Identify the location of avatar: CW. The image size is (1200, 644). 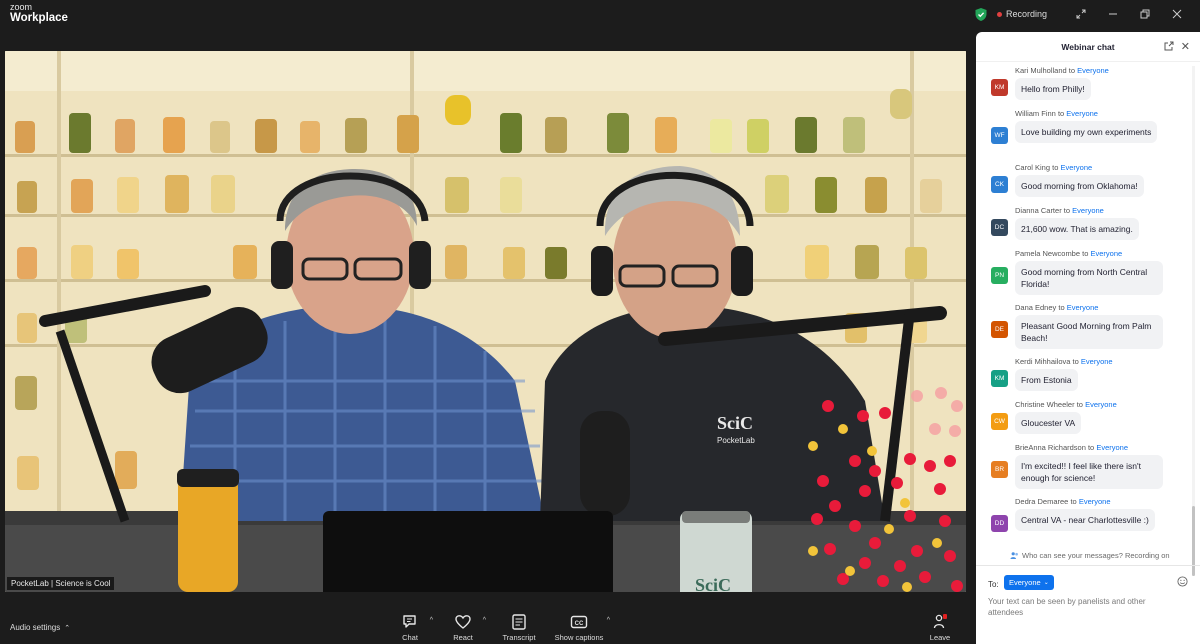
(999, 421).